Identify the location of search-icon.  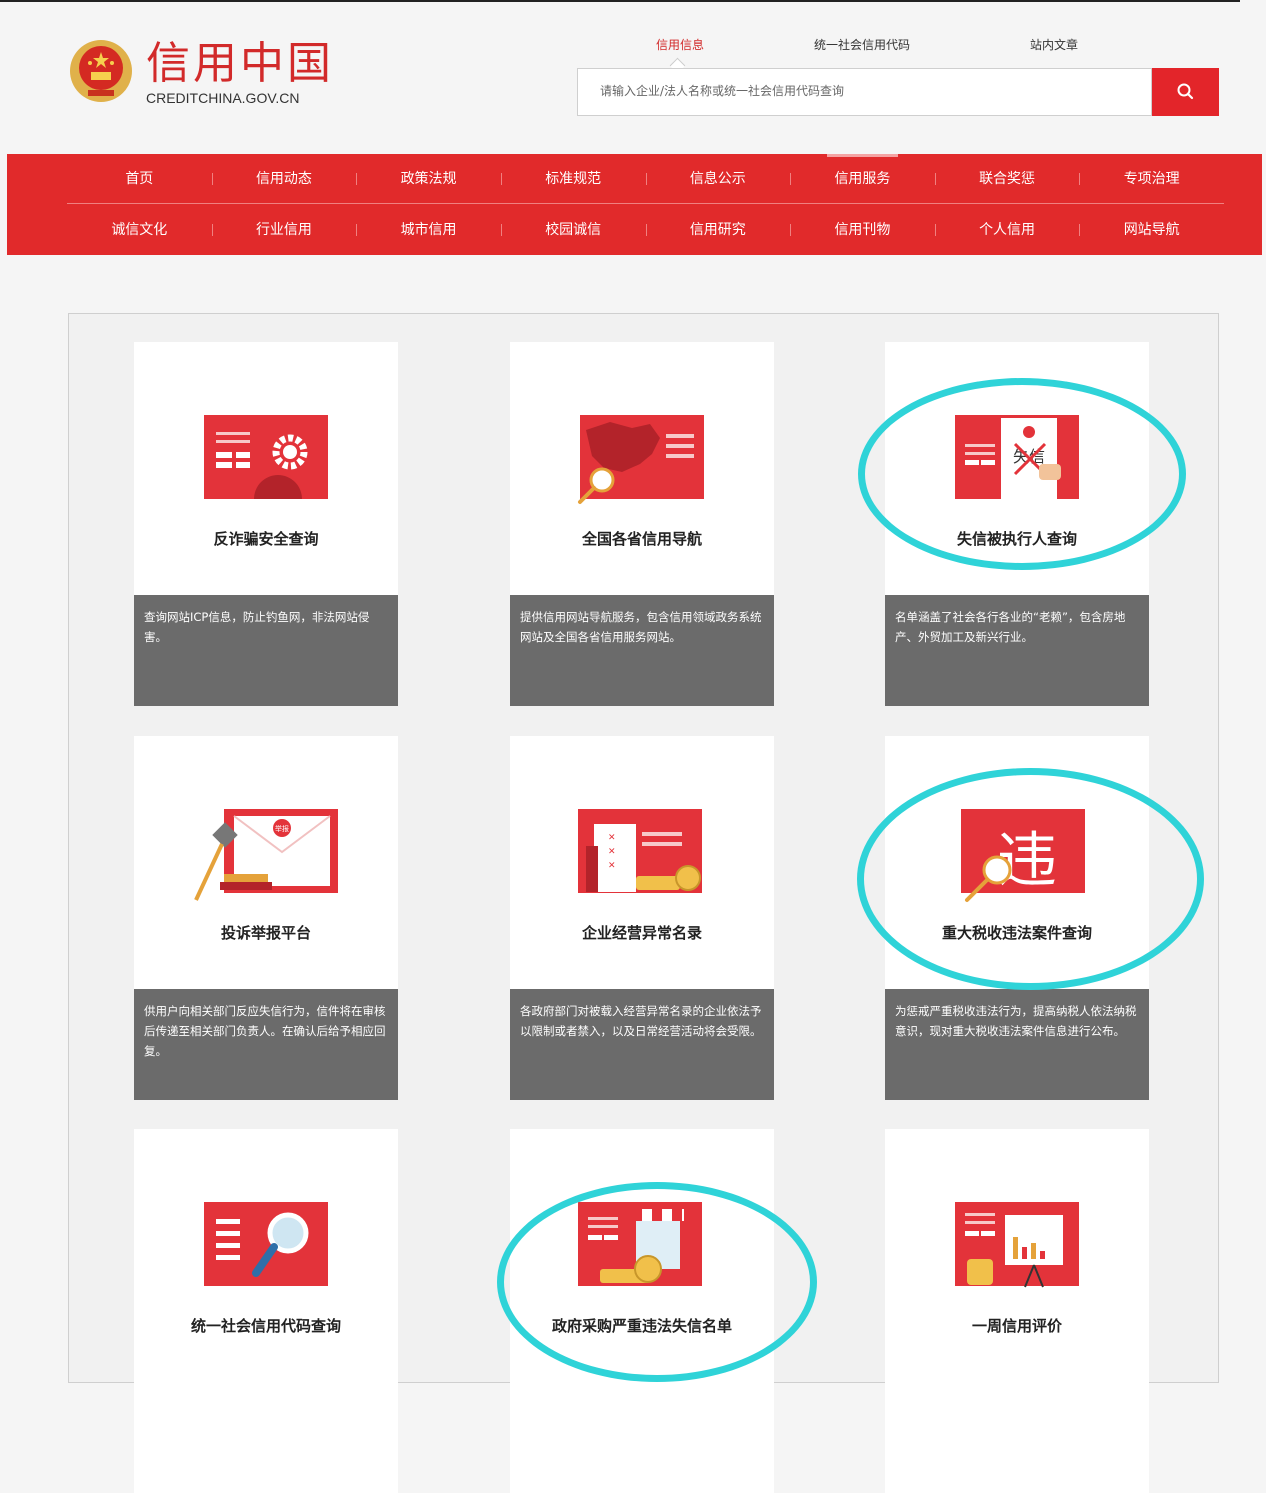
(1185, 91).